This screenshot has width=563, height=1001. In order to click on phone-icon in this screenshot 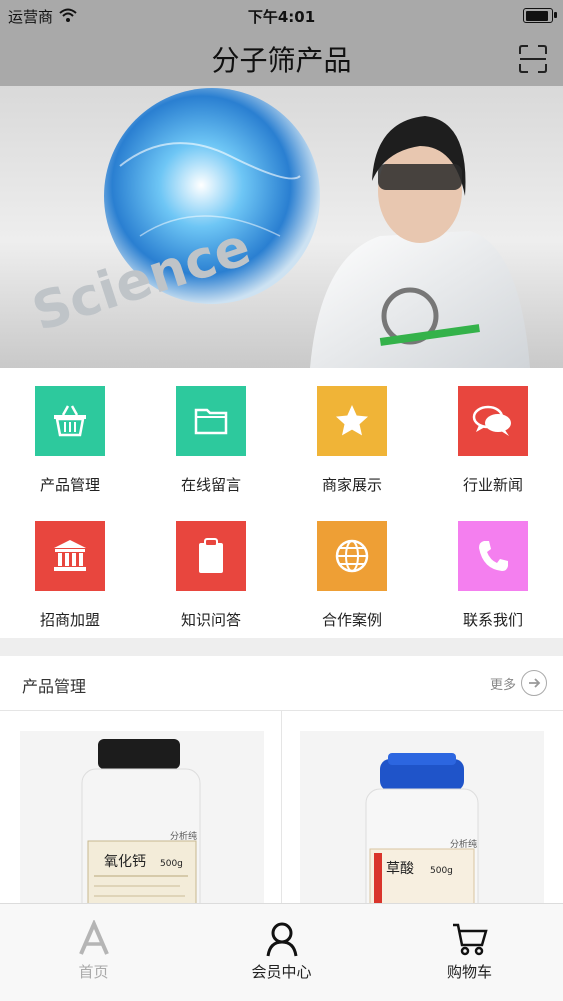, I will do `click(493, 556)`.